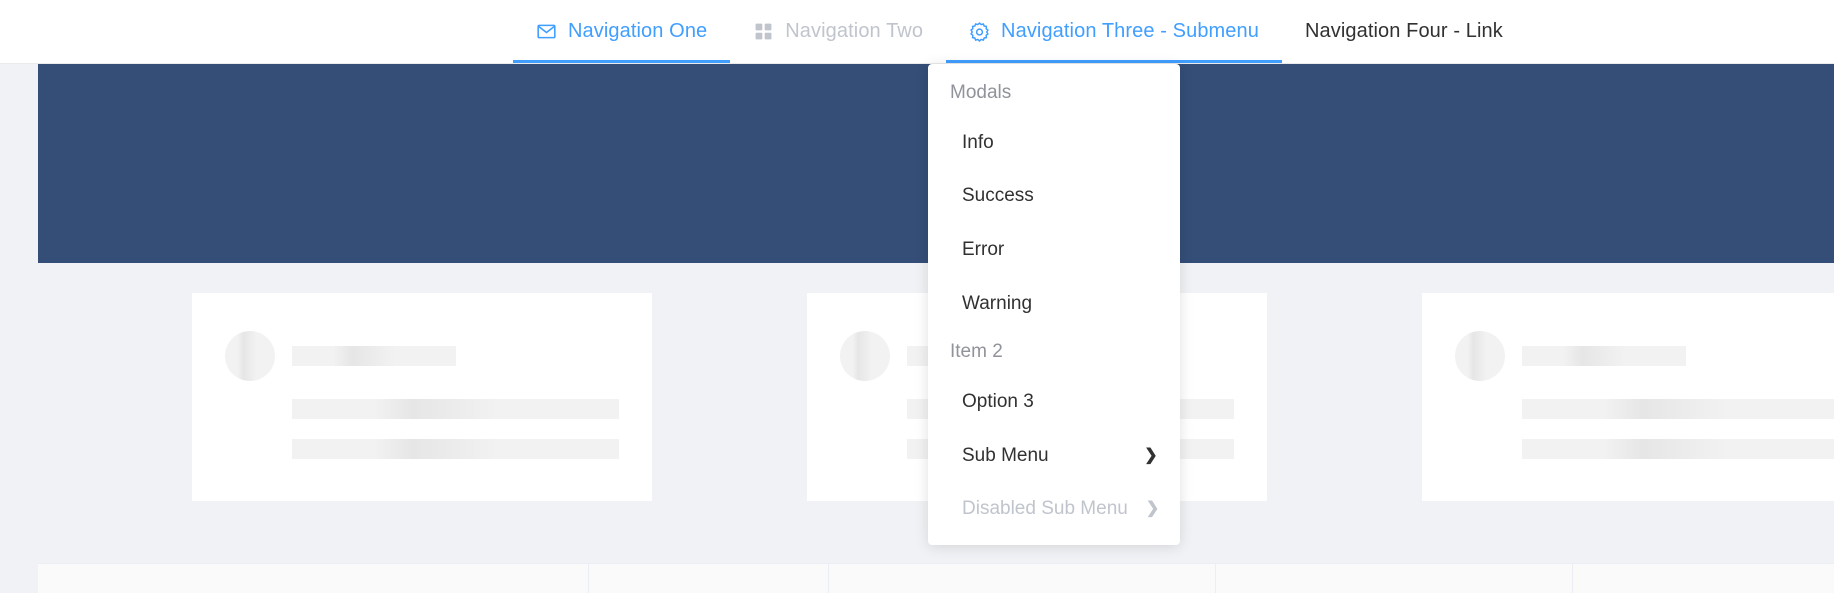  Describe the element at coordinates (998, 401) in the screenshot. I see `dropdown-item-label: Option 3` at that location.